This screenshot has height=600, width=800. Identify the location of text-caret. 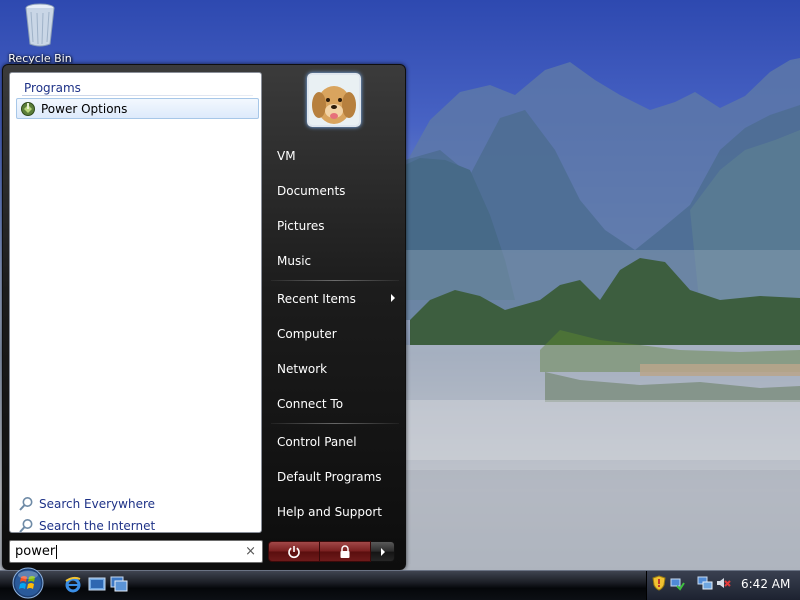
(57, 551).